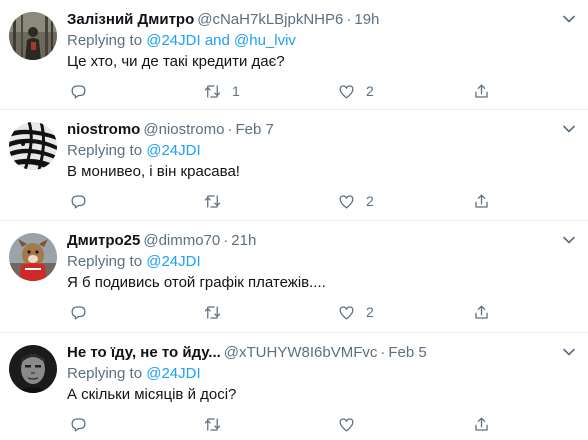 The width and height of the screenshot is (588, 440). Describe the element at coordinates (181, 240) in the screenshot. I see `user-handle: @dimmo70` at that location.